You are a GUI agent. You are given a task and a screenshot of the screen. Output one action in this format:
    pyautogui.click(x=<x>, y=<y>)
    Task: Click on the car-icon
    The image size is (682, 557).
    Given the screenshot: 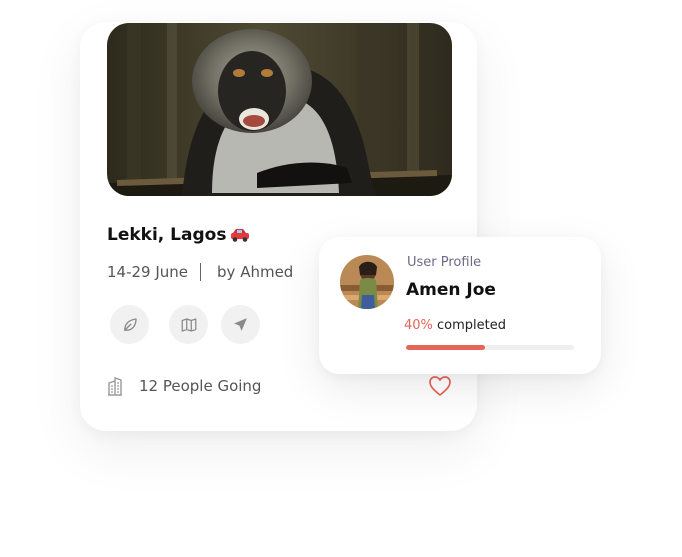 What is the action you would take?
    pyautogui.click(x=240, y=237)
    